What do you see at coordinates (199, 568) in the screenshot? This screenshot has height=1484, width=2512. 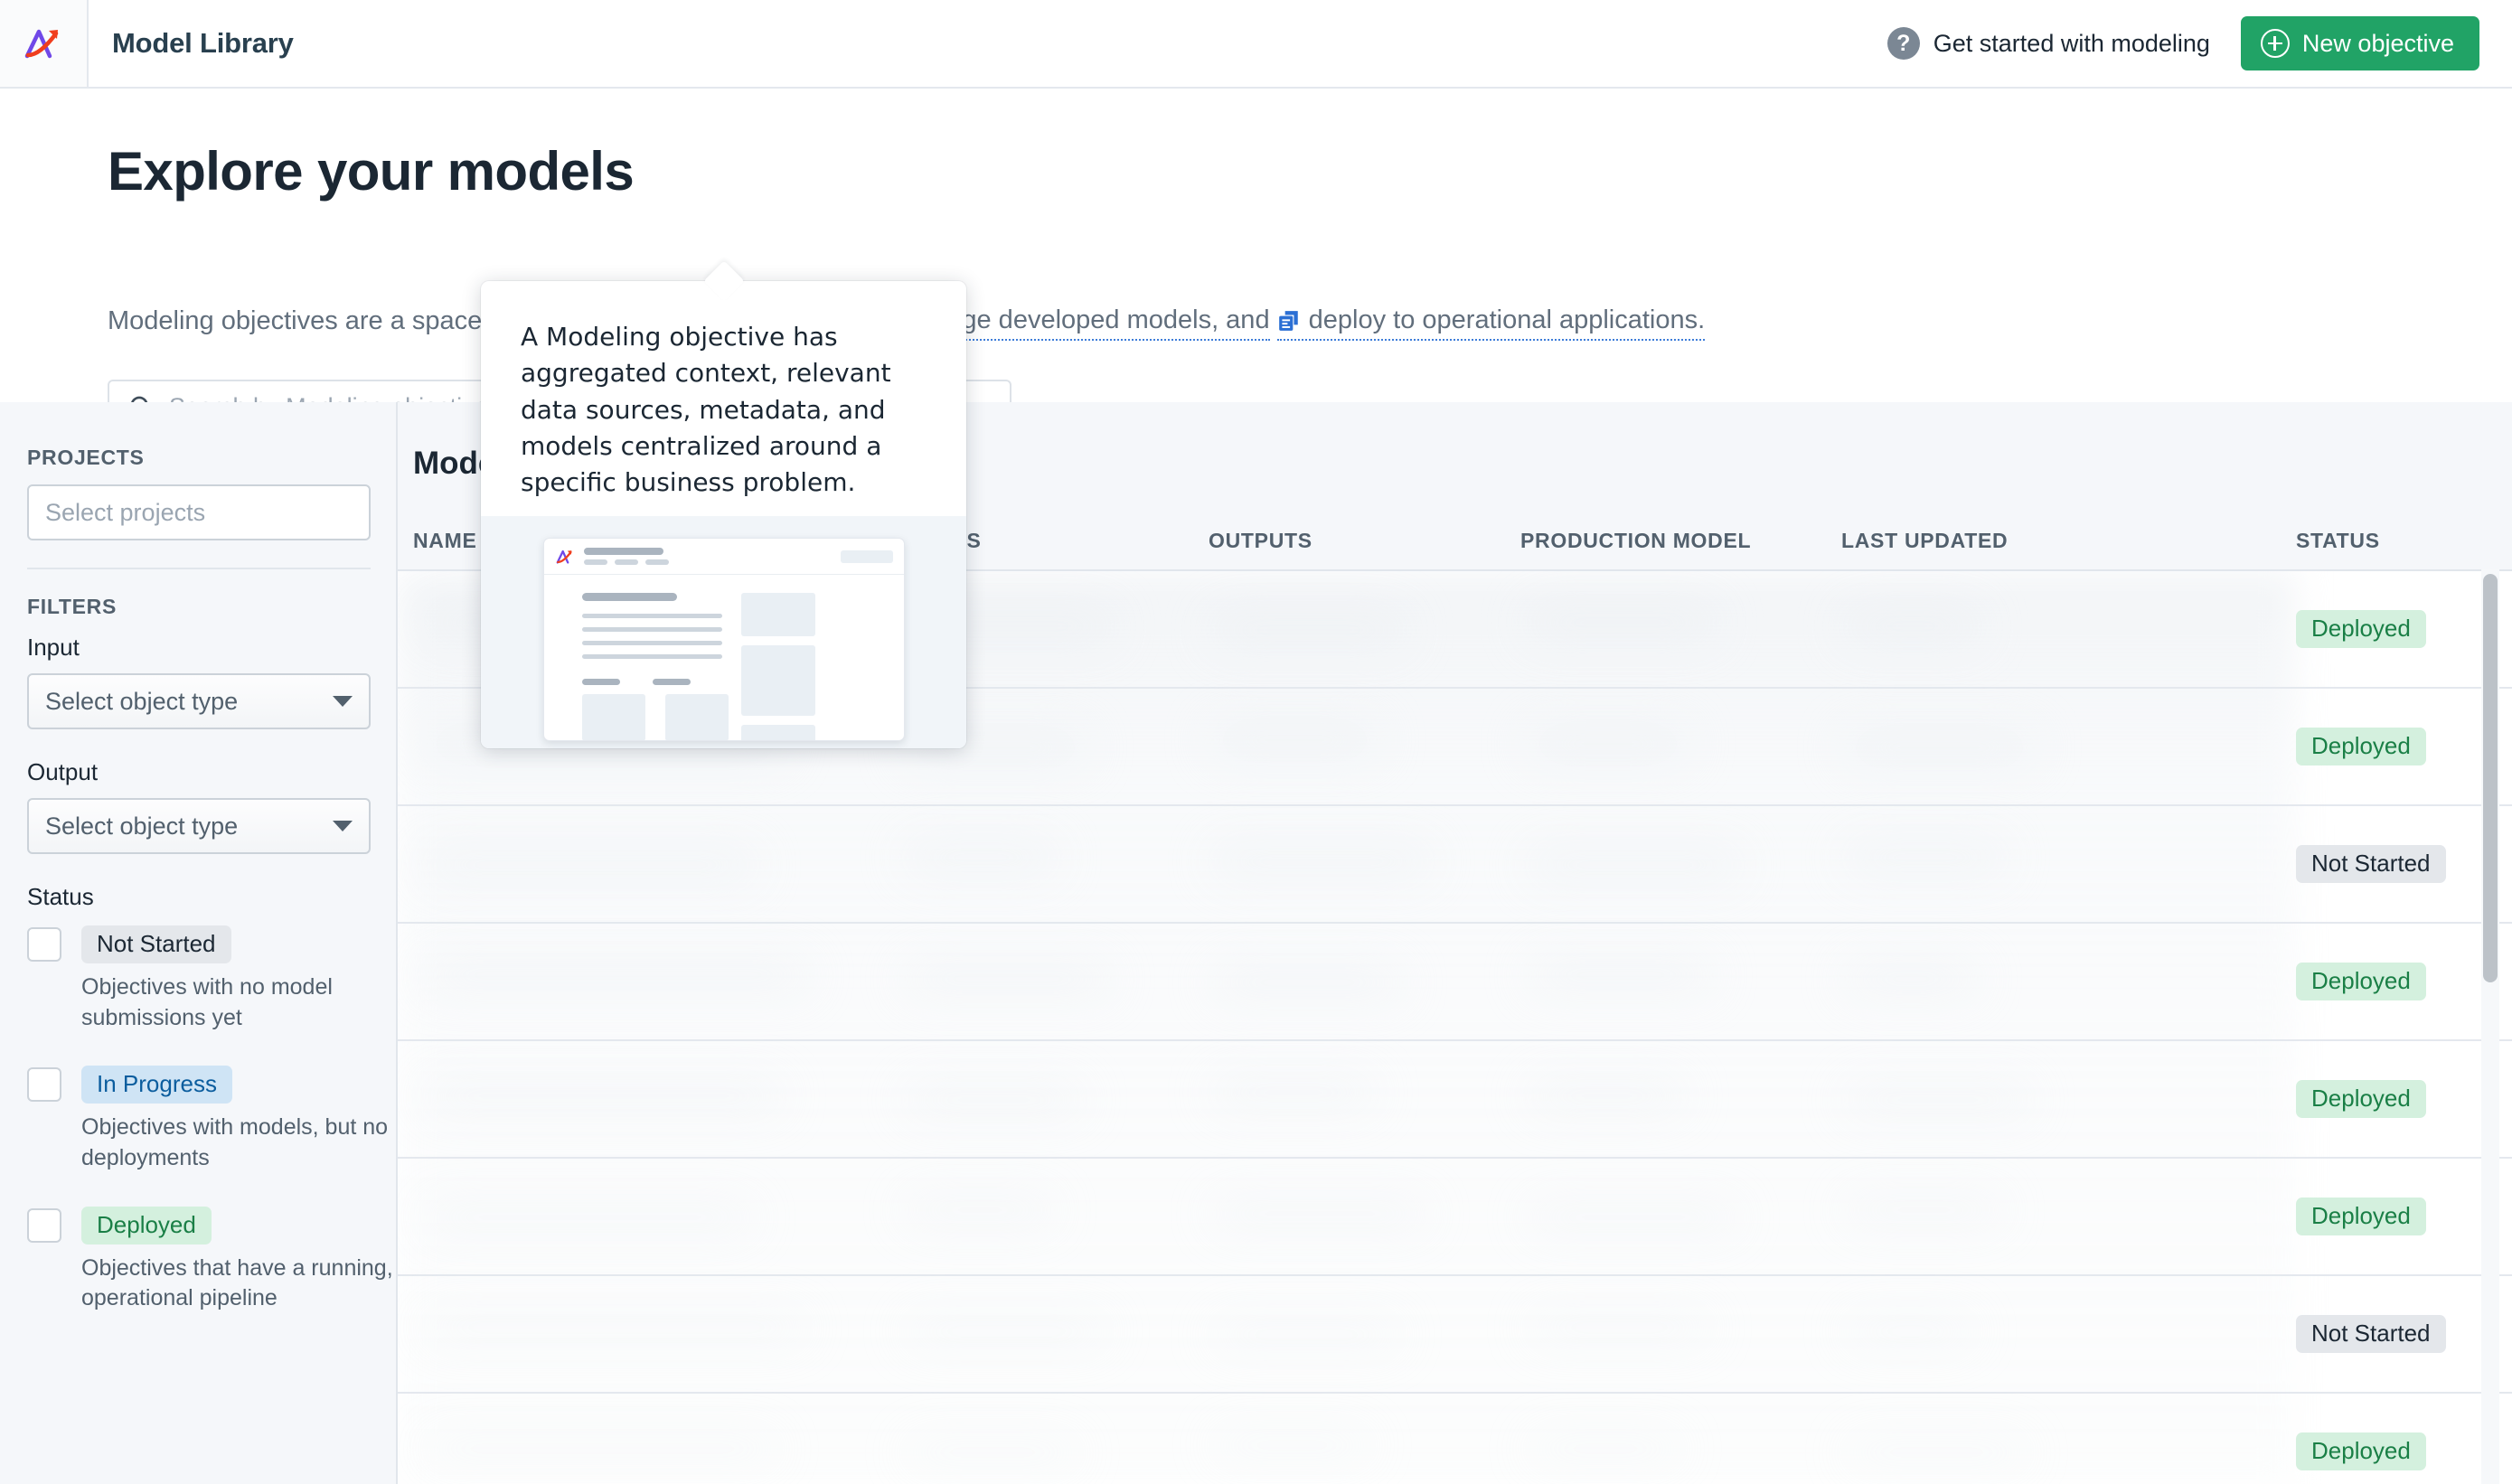 I see `sidebar-divider` at bounding box center [199, 568].